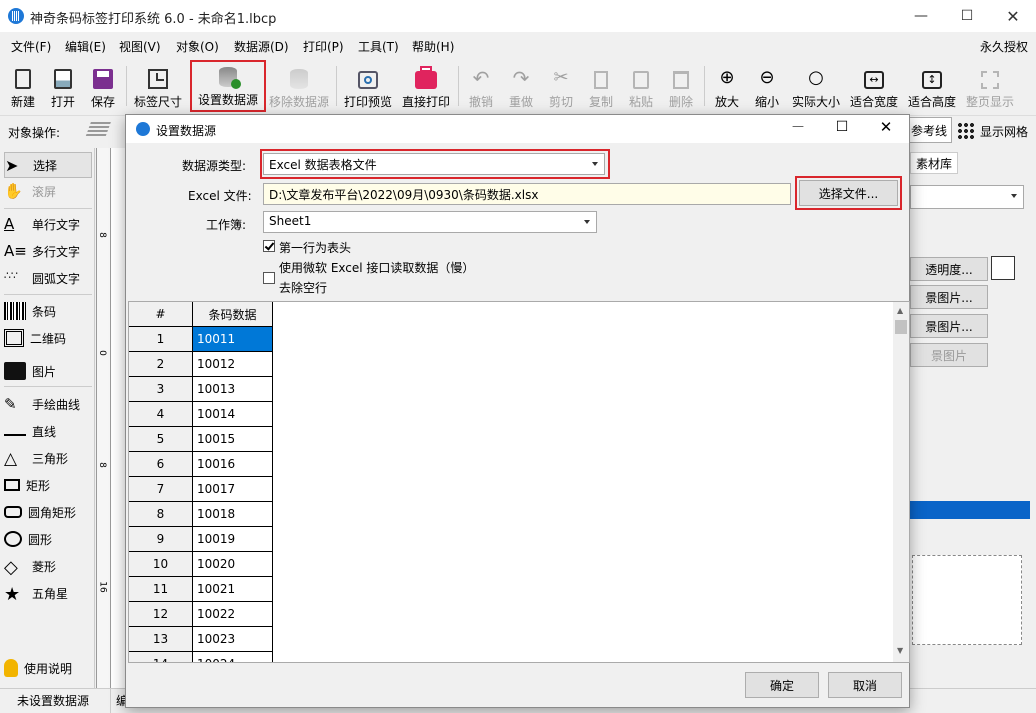  Describe the element at coordinates (930, 130) in the screenshot. I see `guides-toggle: 参考线` at that location.